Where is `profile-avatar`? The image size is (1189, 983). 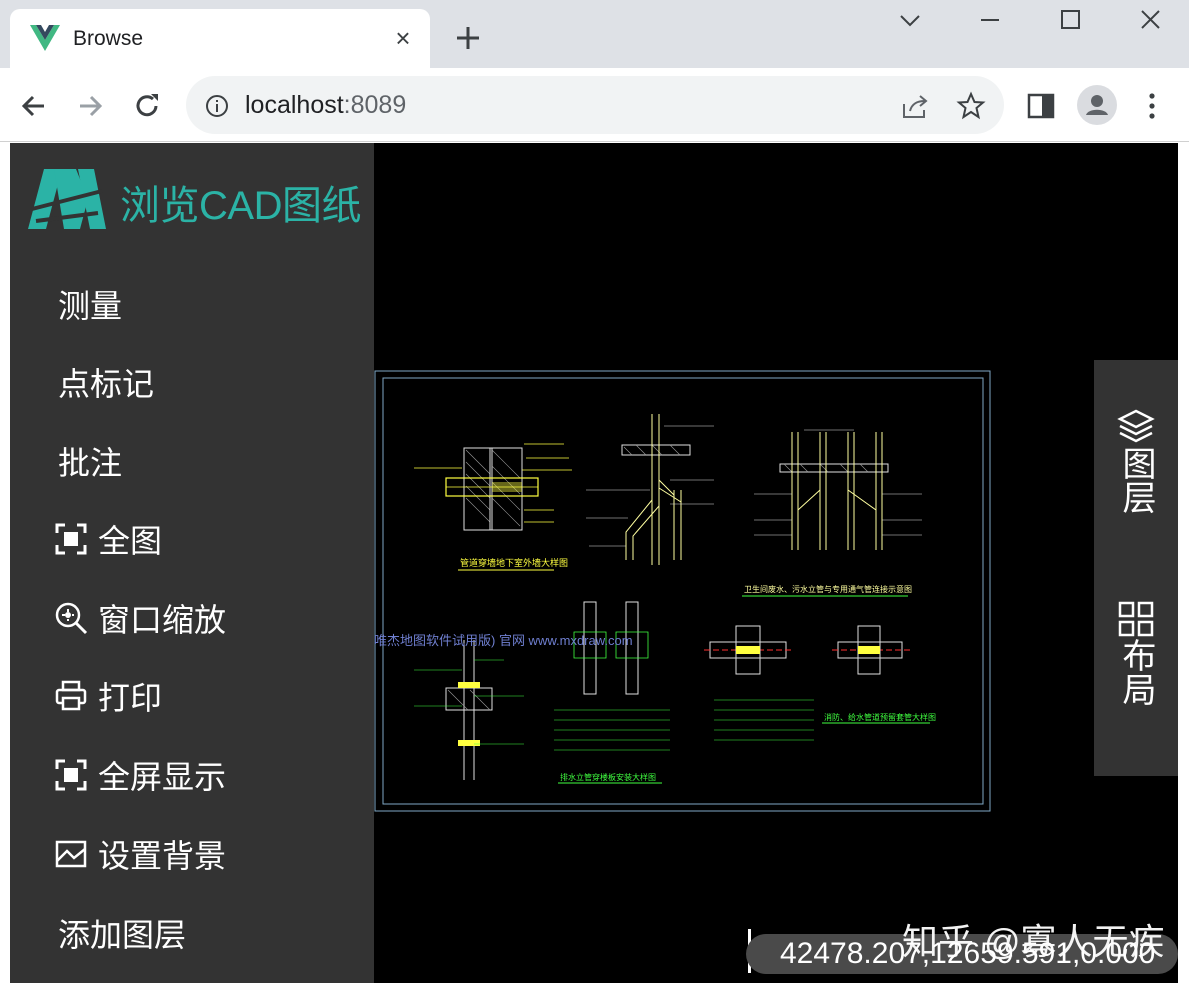
profile-avatar is located at coordinates (1097, 105).